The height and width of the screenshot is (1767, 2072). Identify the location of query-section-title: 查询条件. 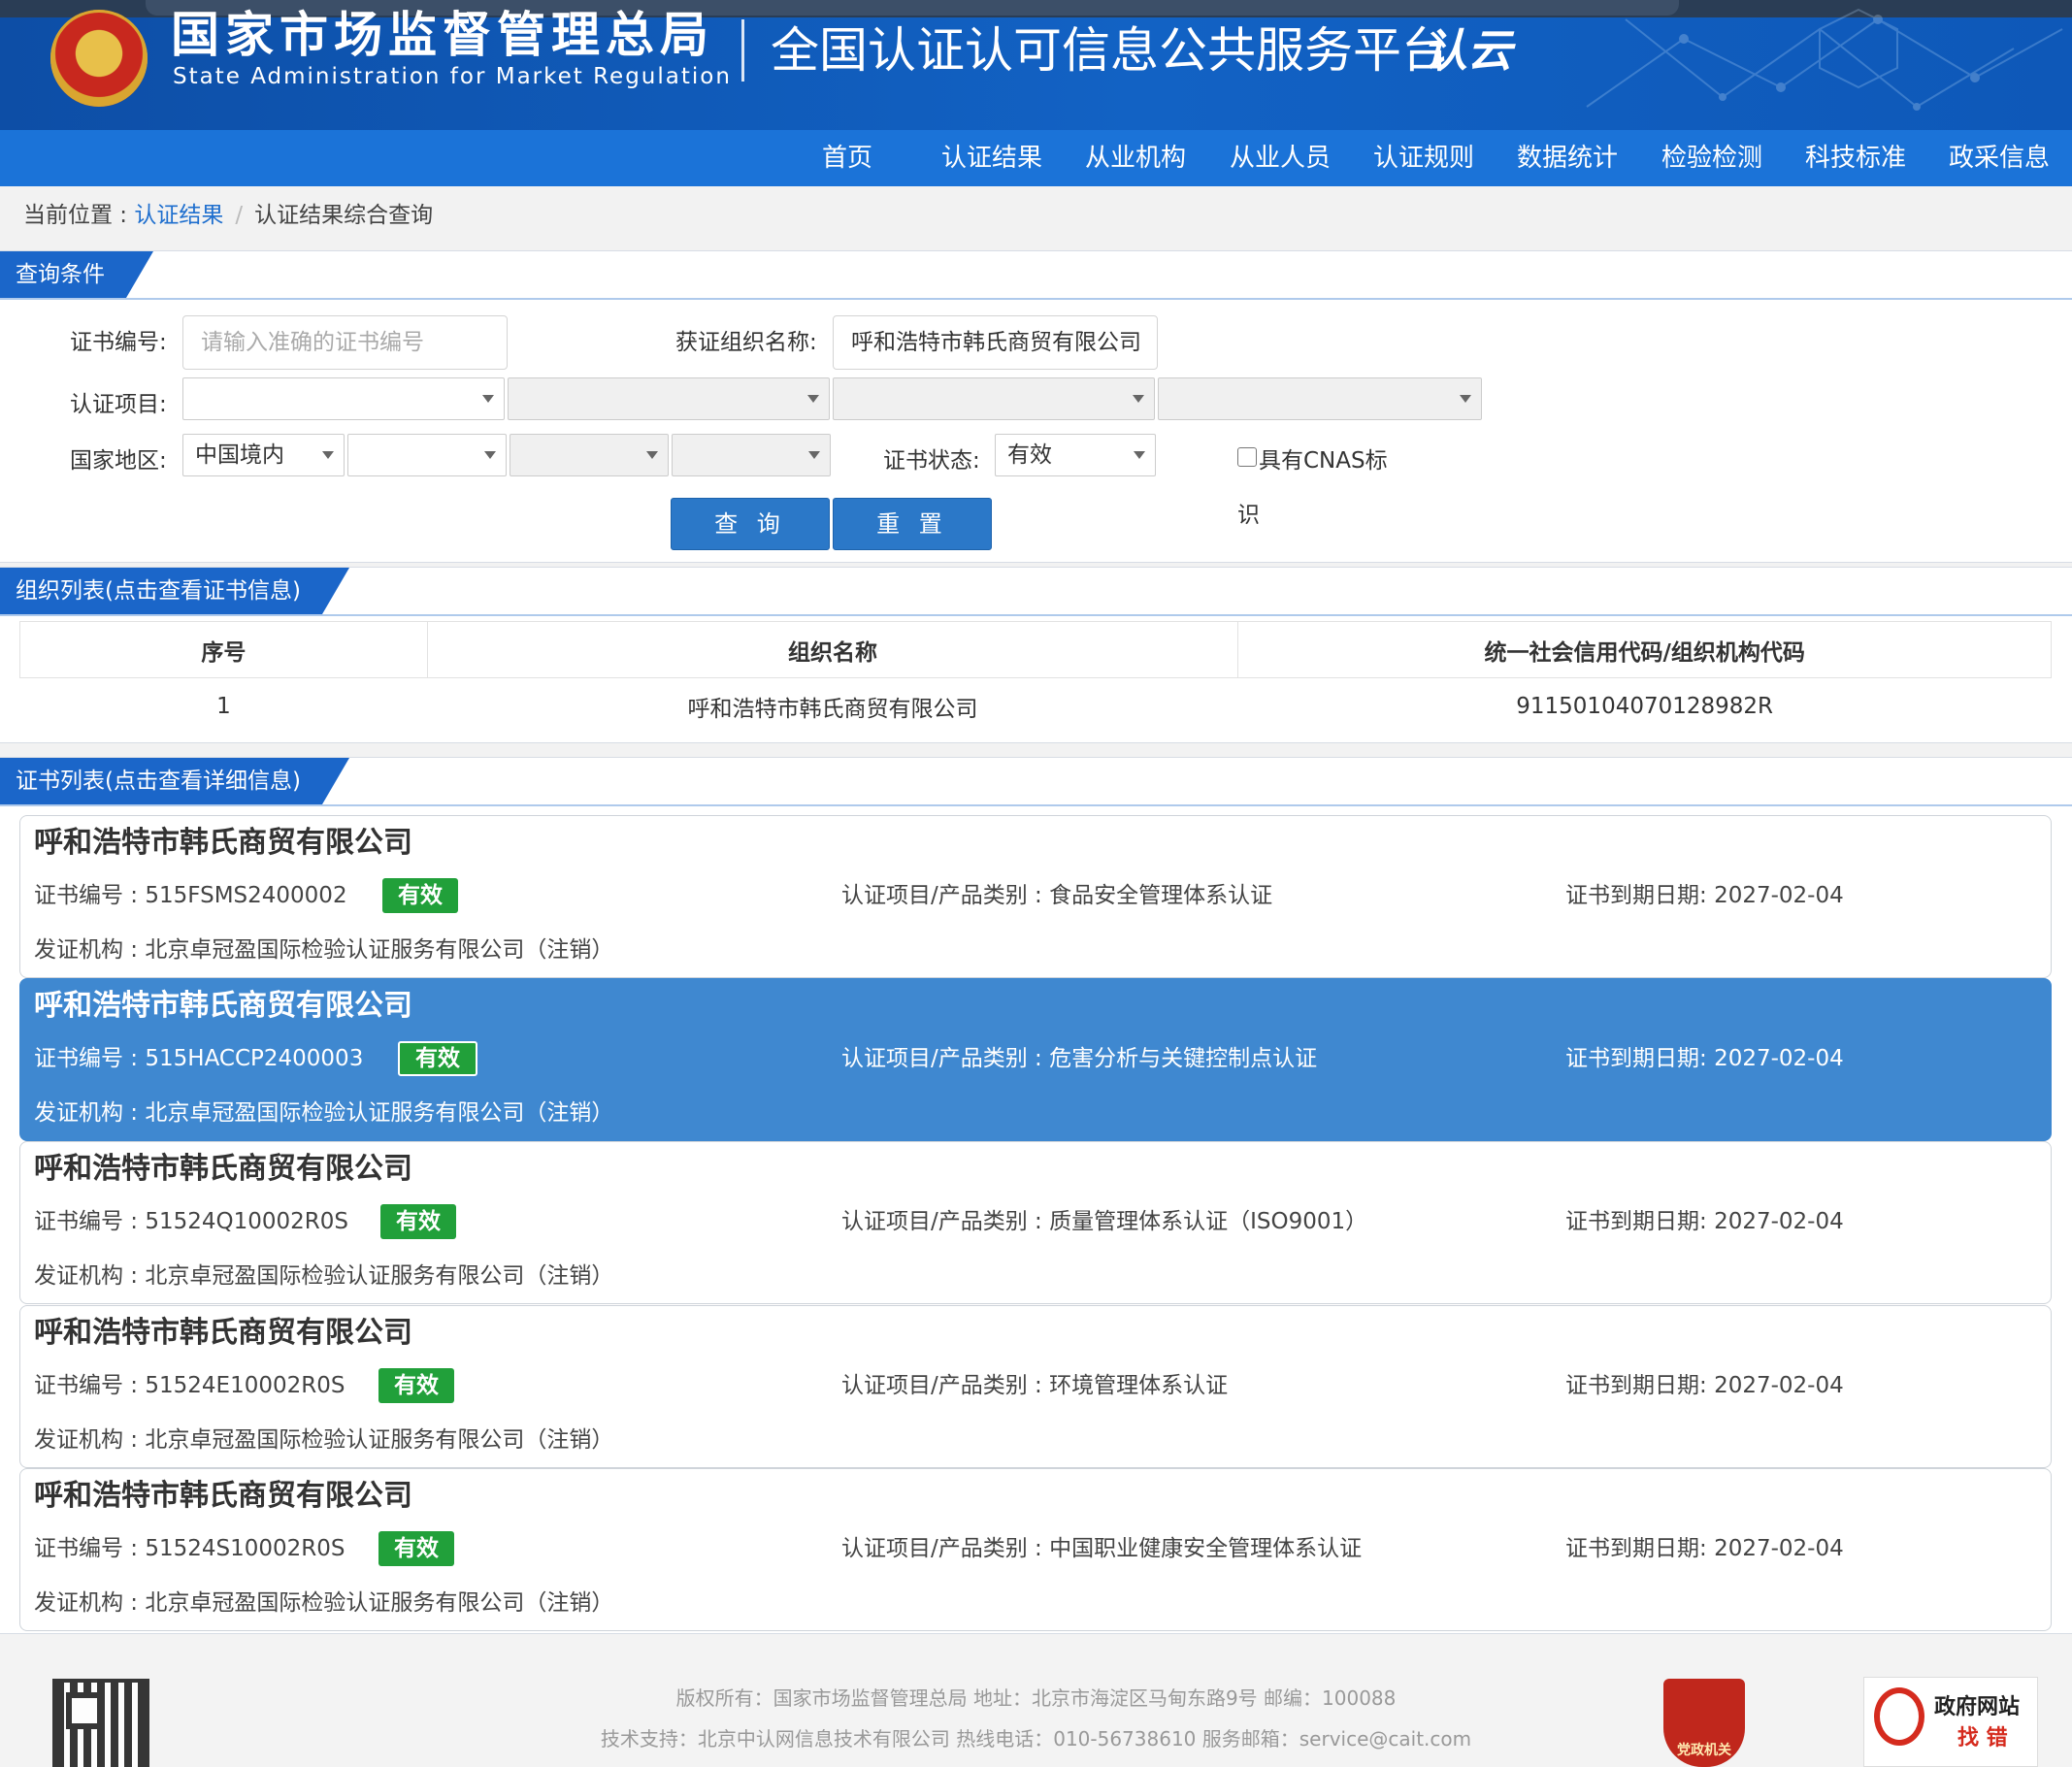
(76, 274).